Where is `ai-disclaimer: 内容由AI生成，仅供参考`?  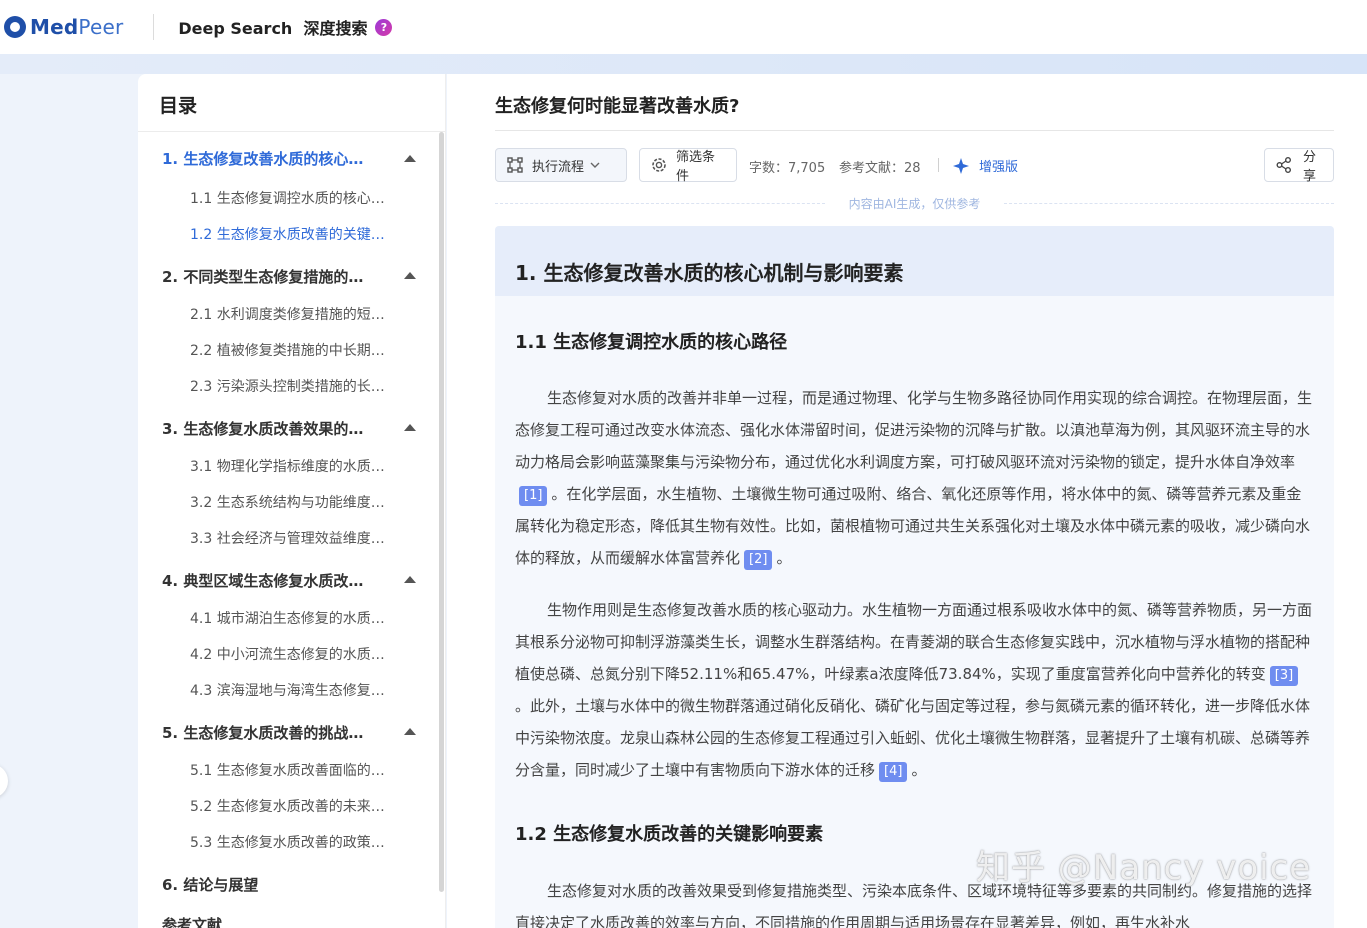
ai-disclaimer: 内容由AI生成，仅供参考 is located at coordinates (914, 203).